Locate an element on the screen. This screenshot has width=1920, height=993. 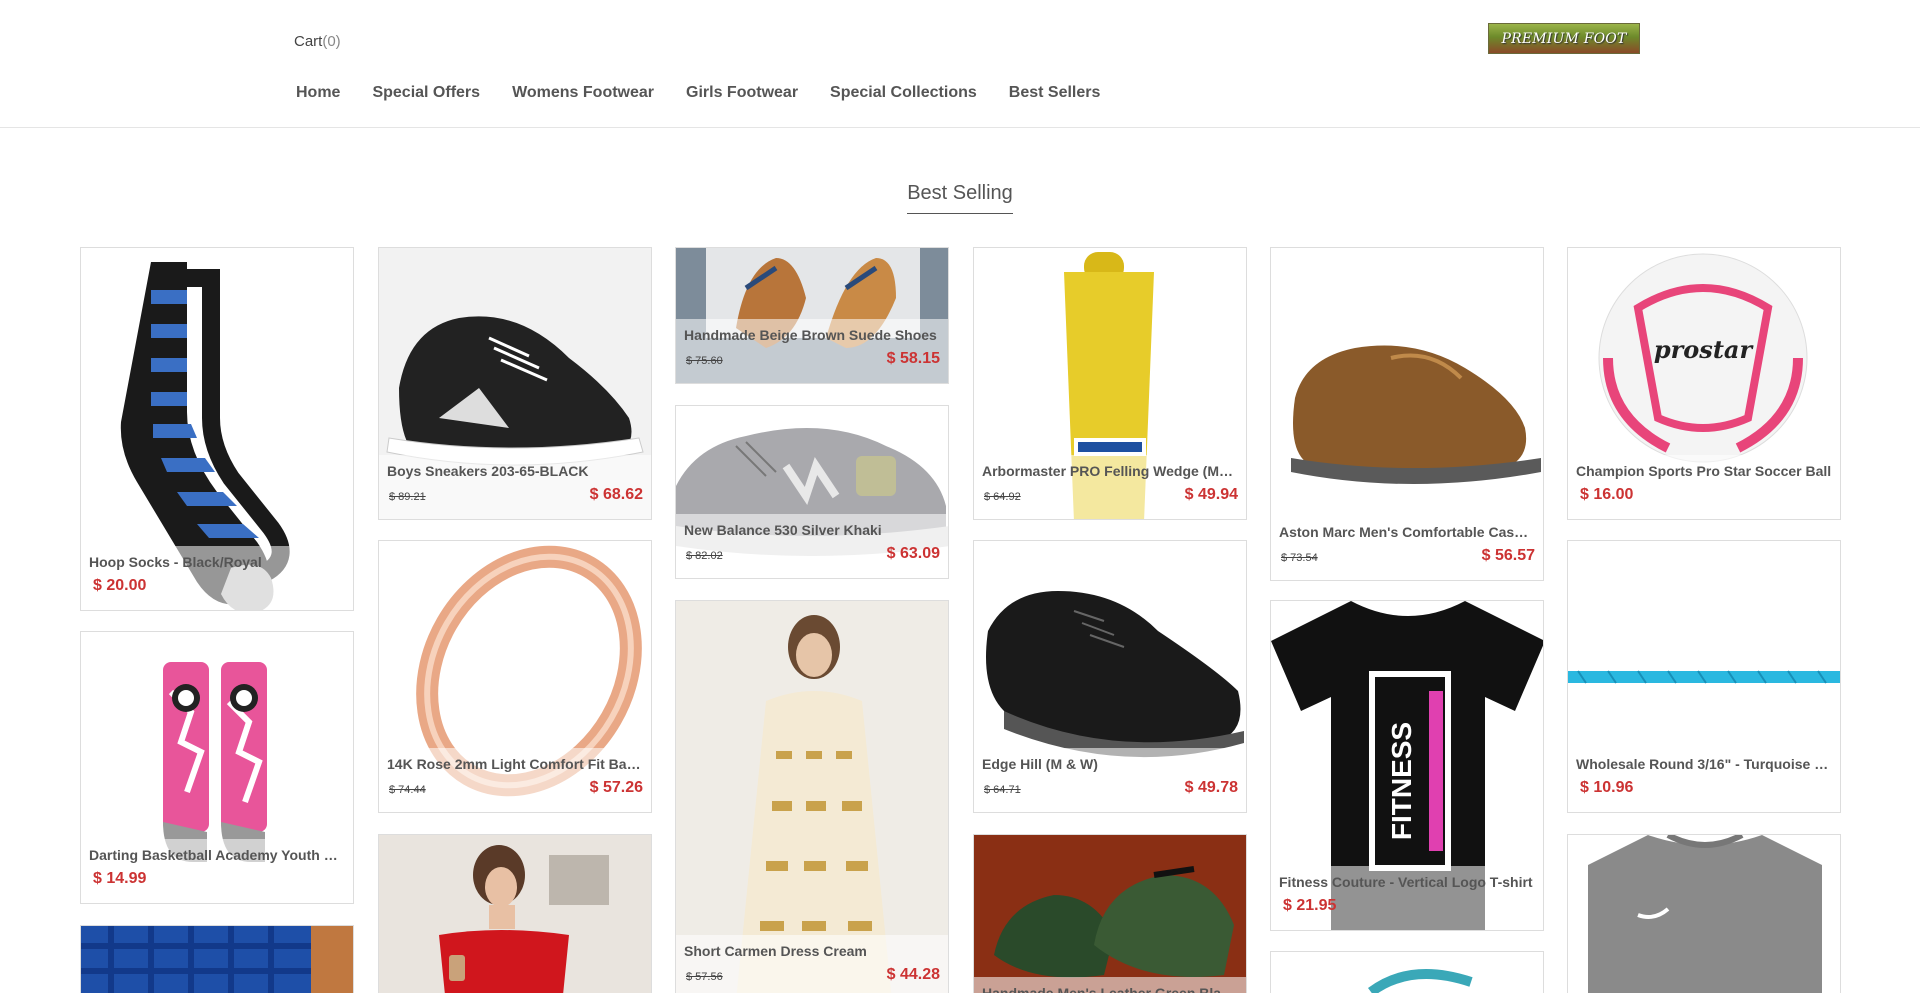
product-image-green-shoes is located at coordinates (1110, 914).